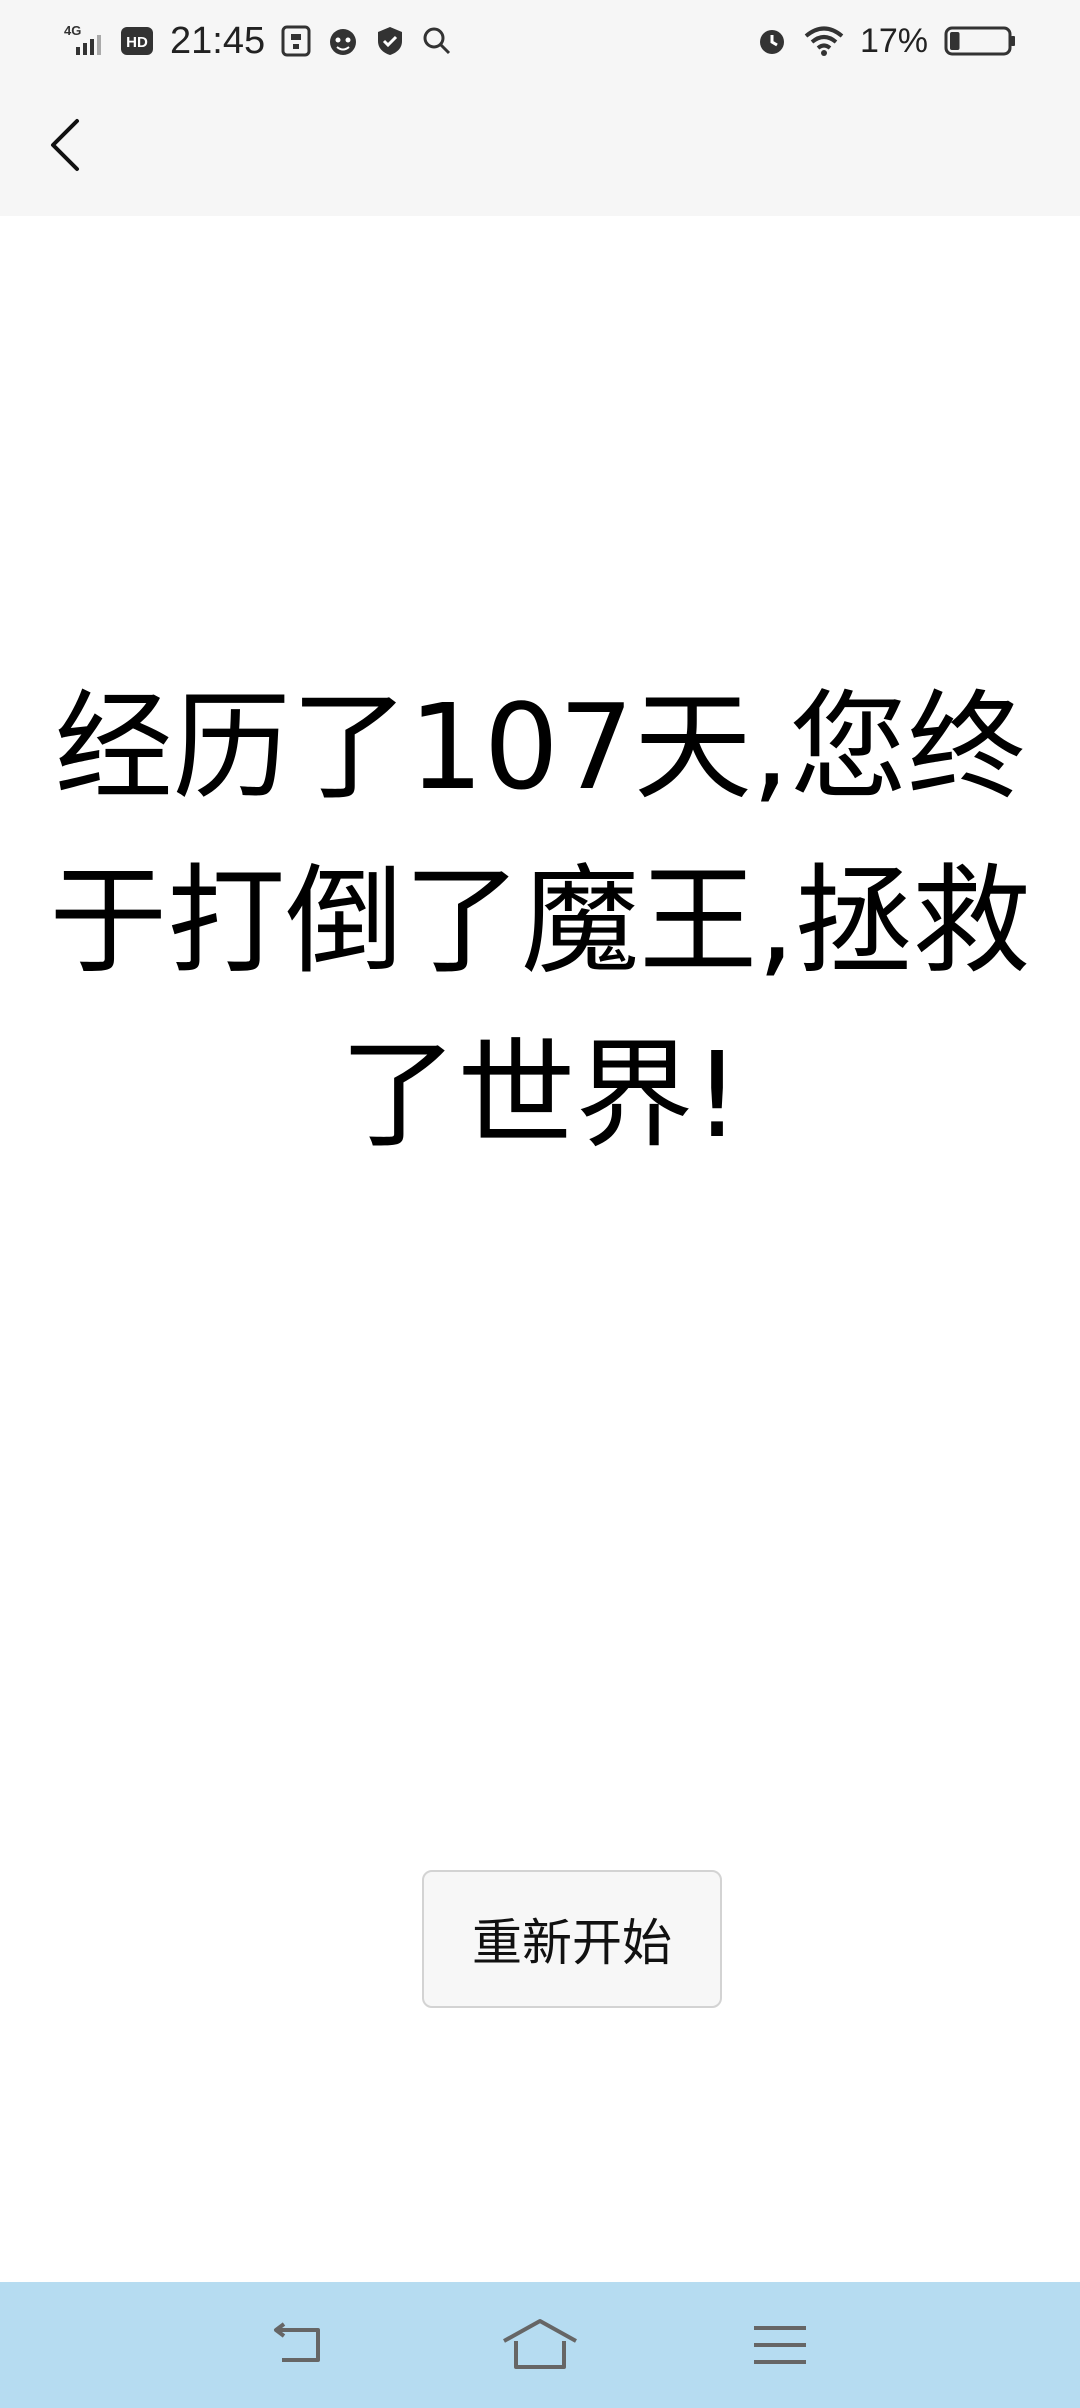  Describe the element at coordinates (437, 41) in the screenshot. I see `search-icon` at that location.